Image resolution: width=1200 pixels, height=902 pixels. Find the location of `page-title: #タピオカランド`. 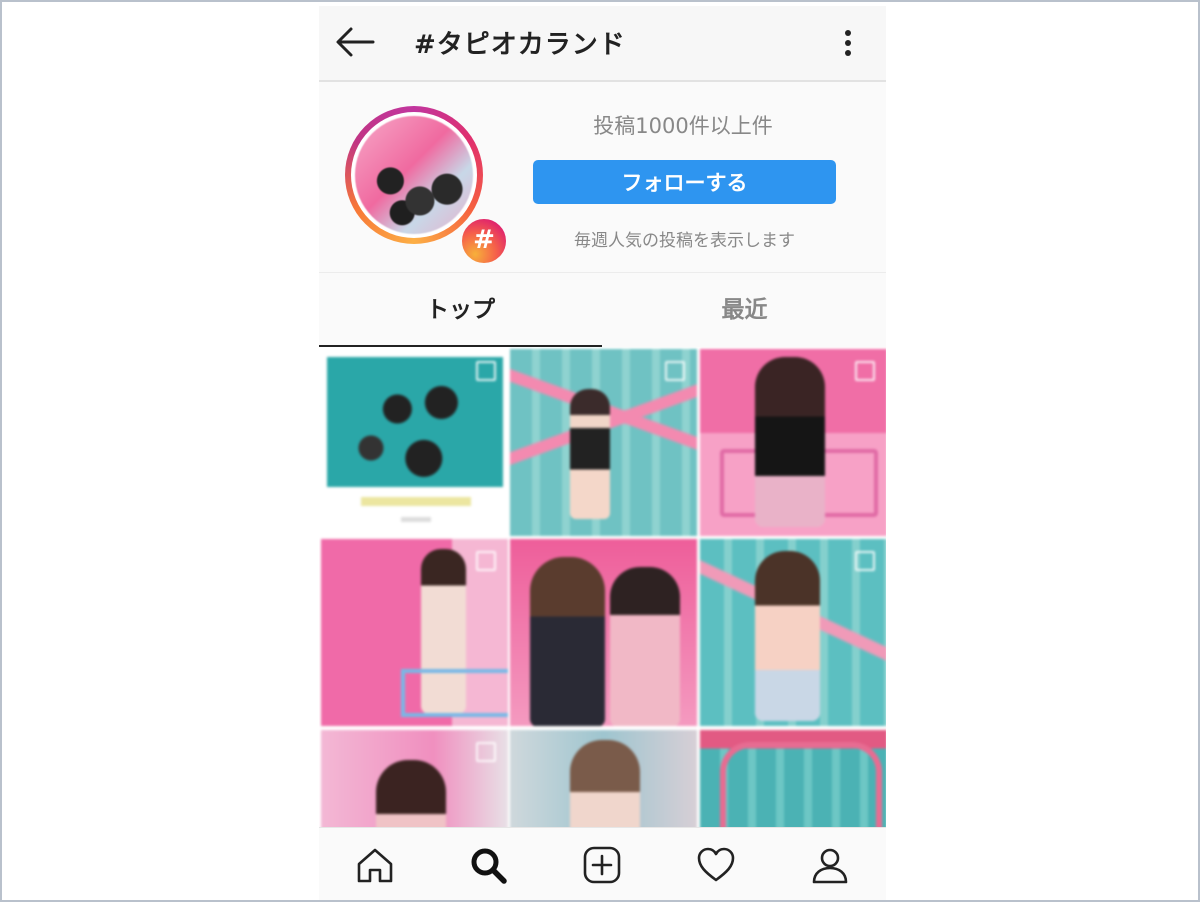

page-title: #タピオカランド is located at coordinates (520, 45).